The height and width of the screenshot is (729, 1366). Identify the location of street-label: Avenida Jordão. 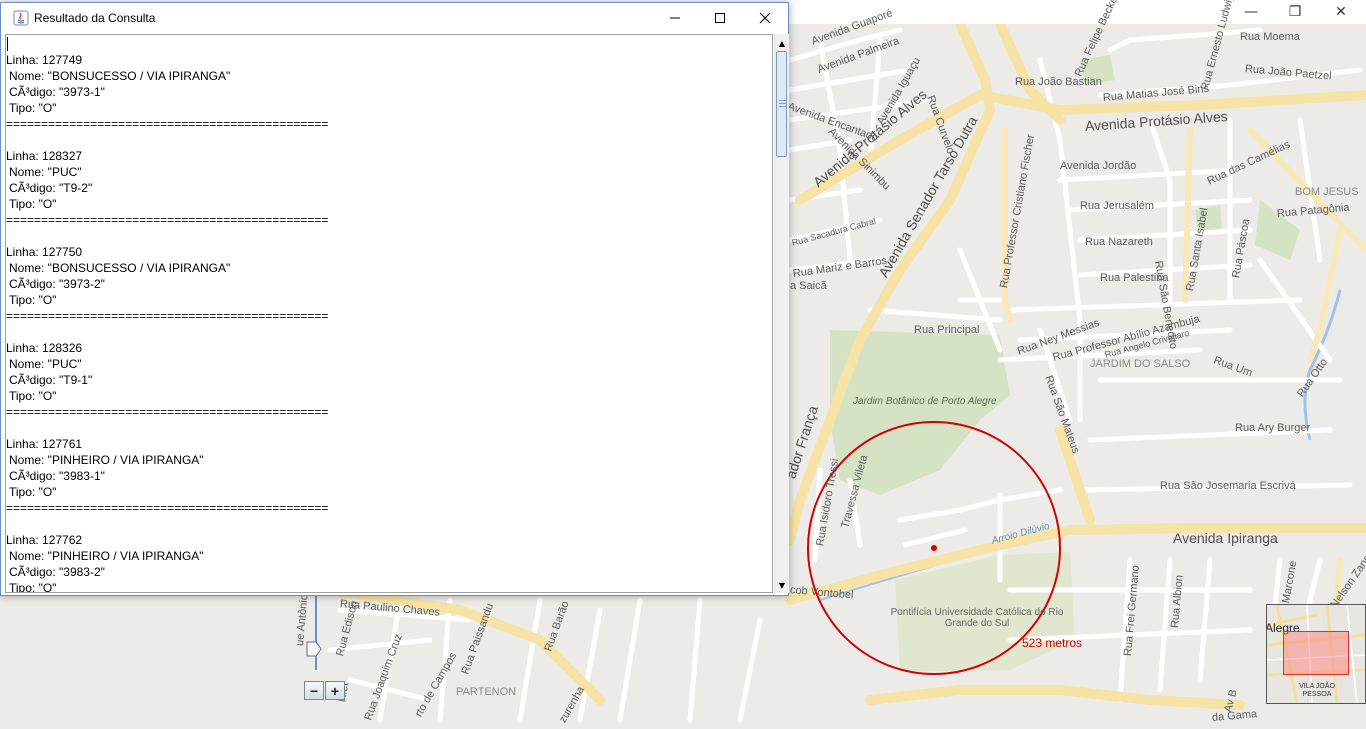
(1098, 166).